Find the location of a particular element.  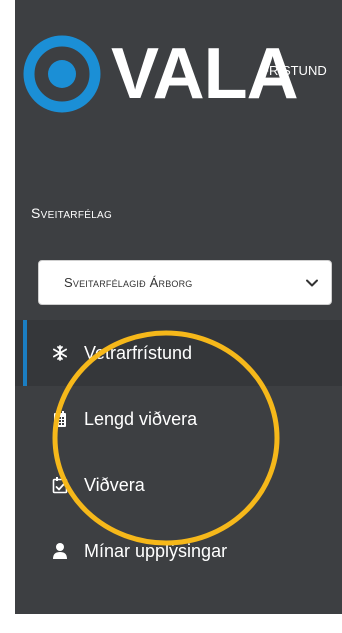

menu-label: Viðvera is located at coordinates (114, 484).